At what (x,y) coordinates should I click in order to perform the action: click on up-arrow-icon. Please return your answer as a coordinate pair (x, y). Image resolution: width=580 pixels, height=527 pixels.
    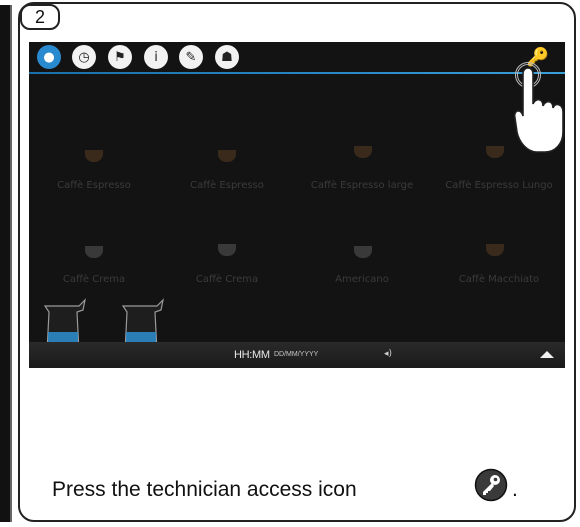
    Looking at the image, I should click on (547, 354).